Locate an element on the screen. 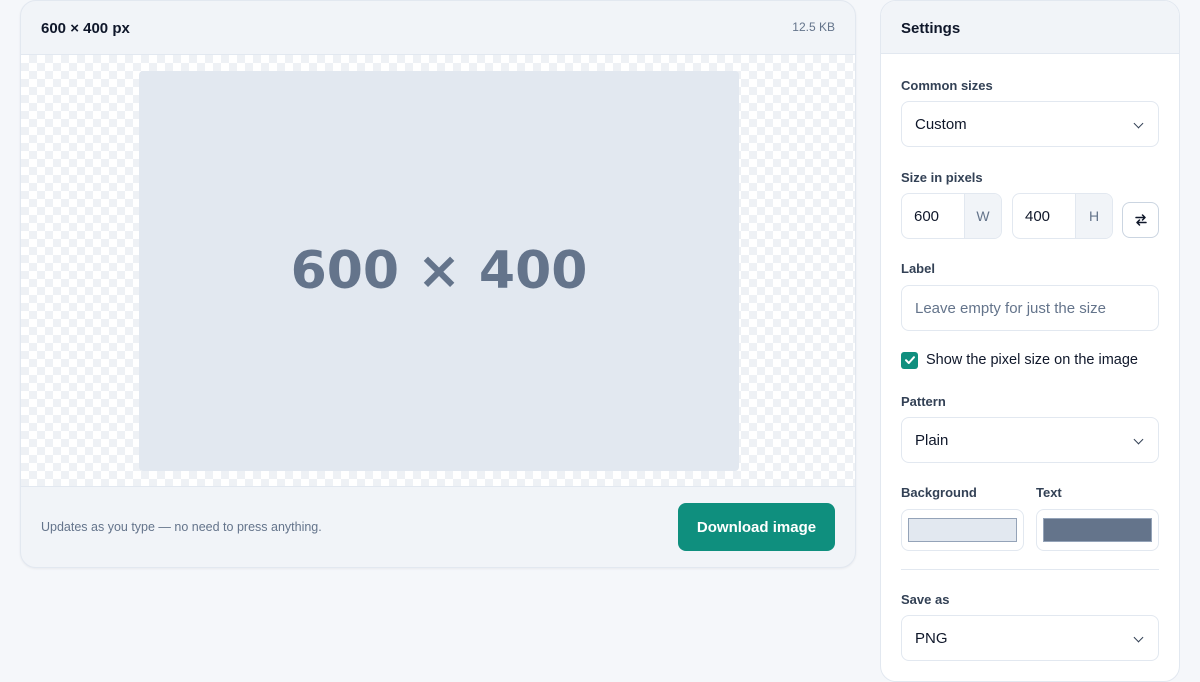 The width and height of the screenshot is (1200, 682). width-field: W is located at coordinates (951, 216).